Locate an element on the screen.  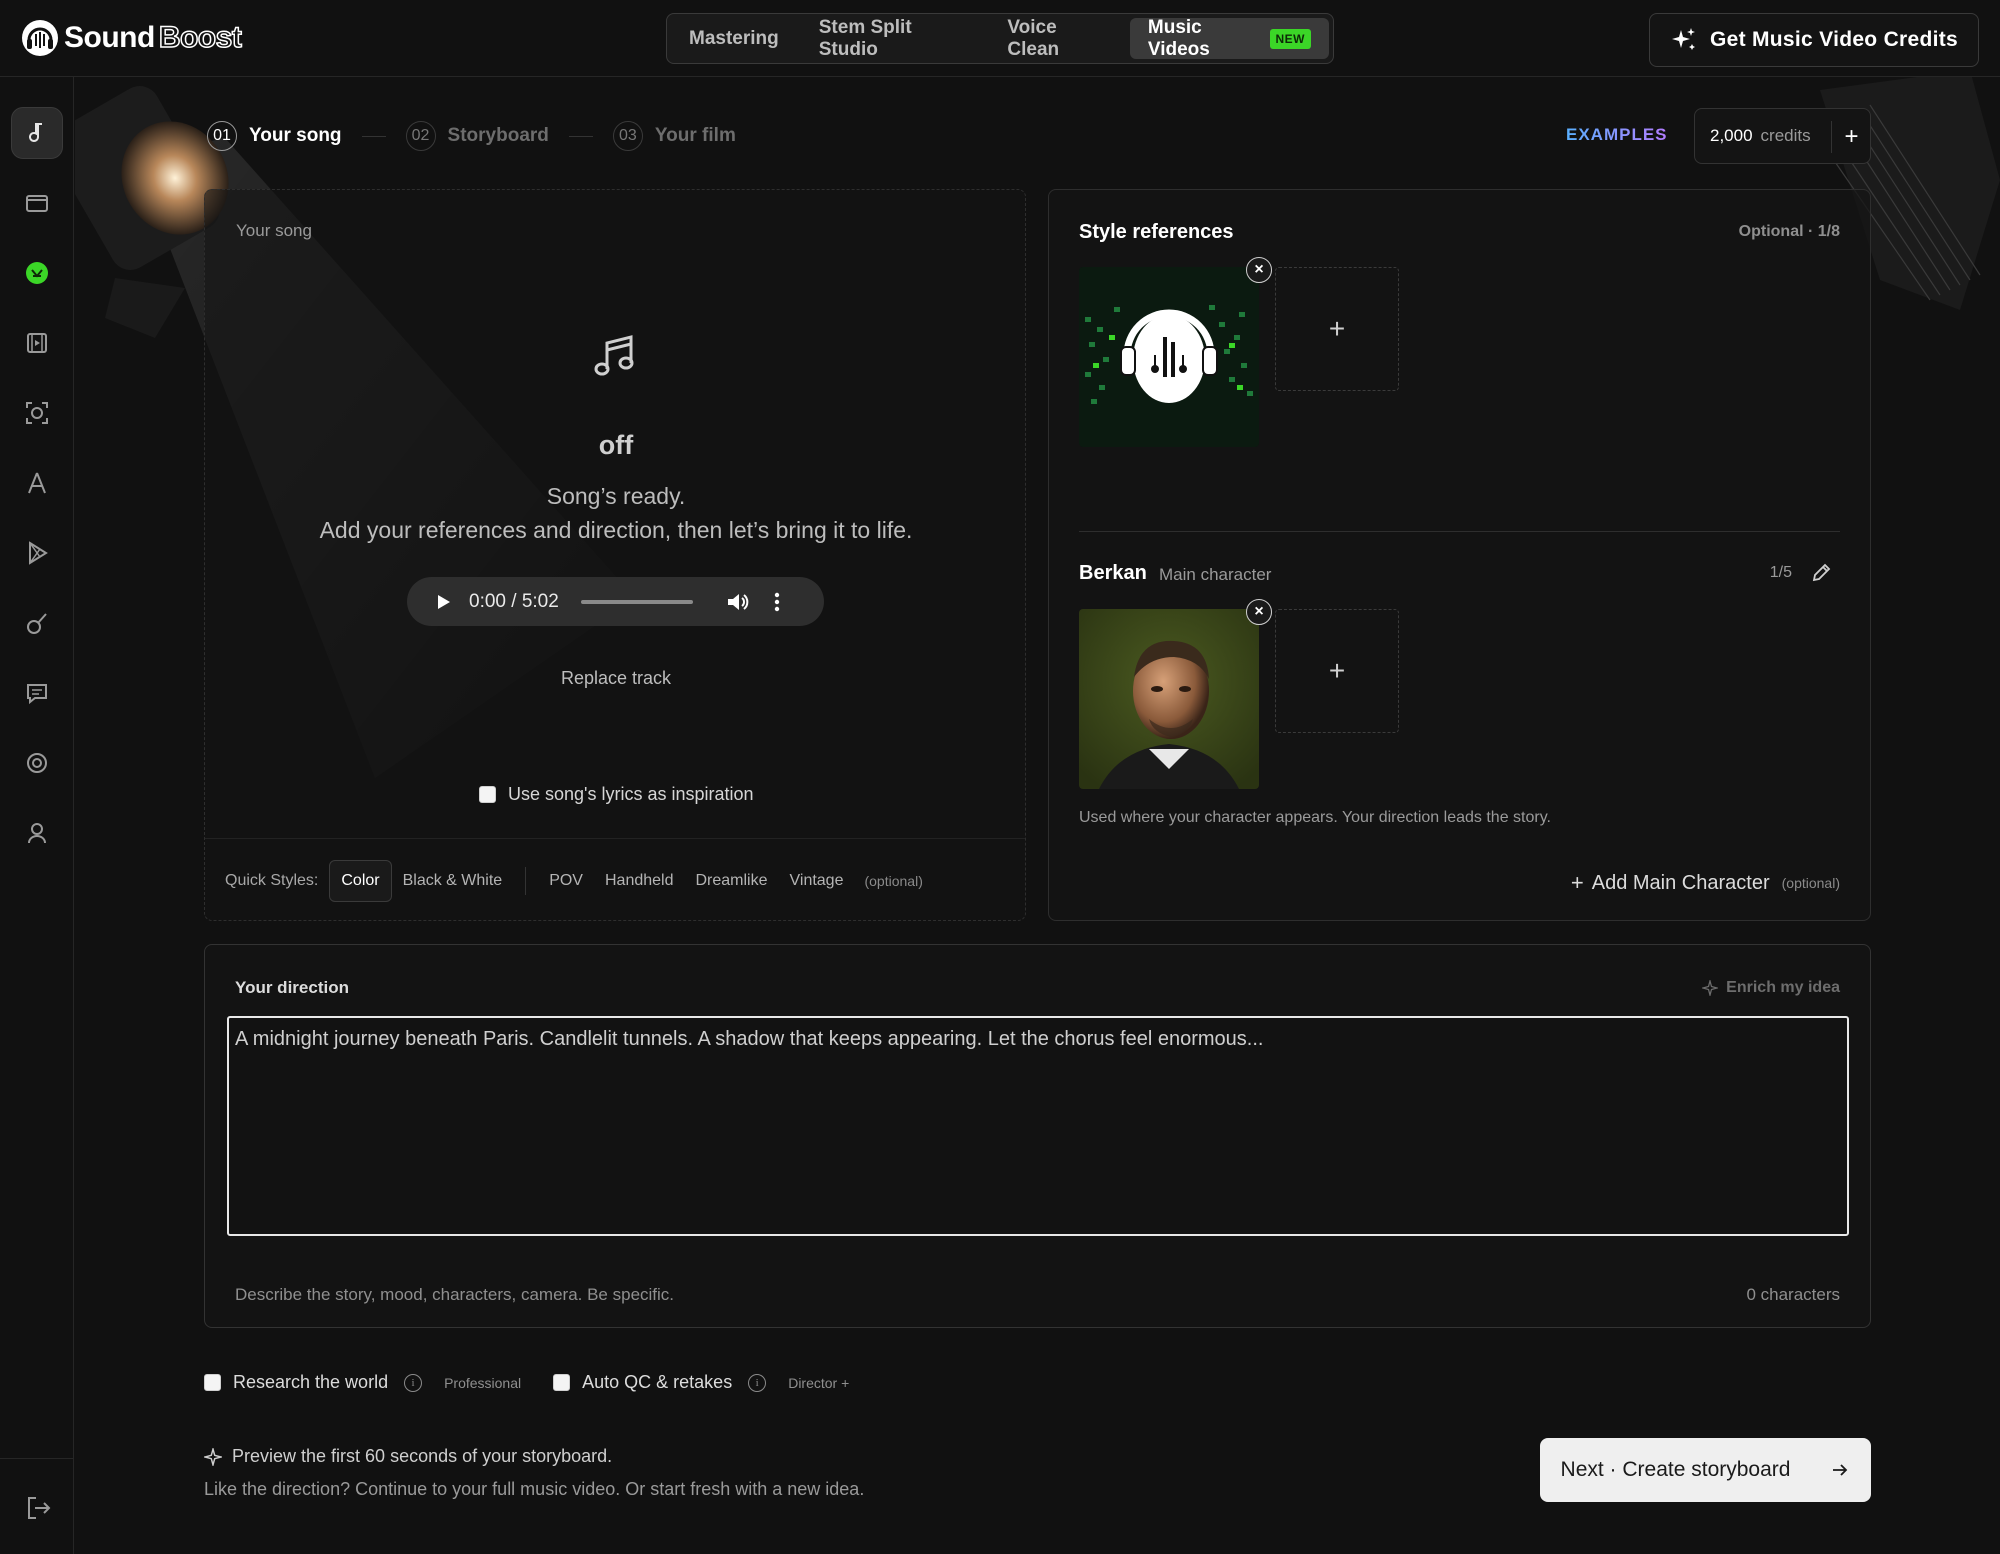
portrait-photo is located at coordinates (1169, 699).